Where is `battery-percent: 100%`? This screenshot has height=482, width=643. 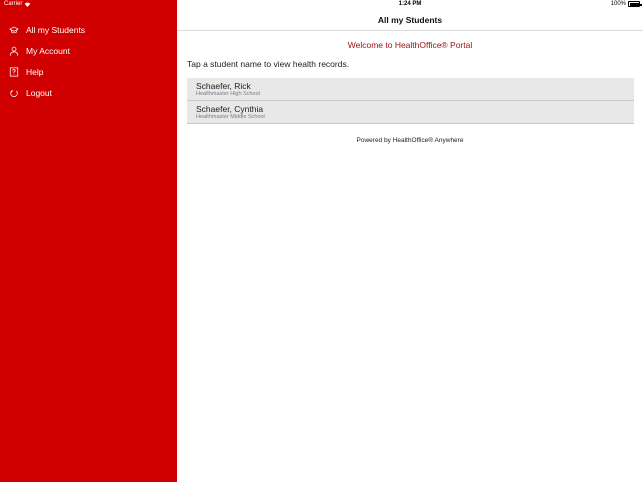 battery-percent: 100% is located at coordinates (618, 4).